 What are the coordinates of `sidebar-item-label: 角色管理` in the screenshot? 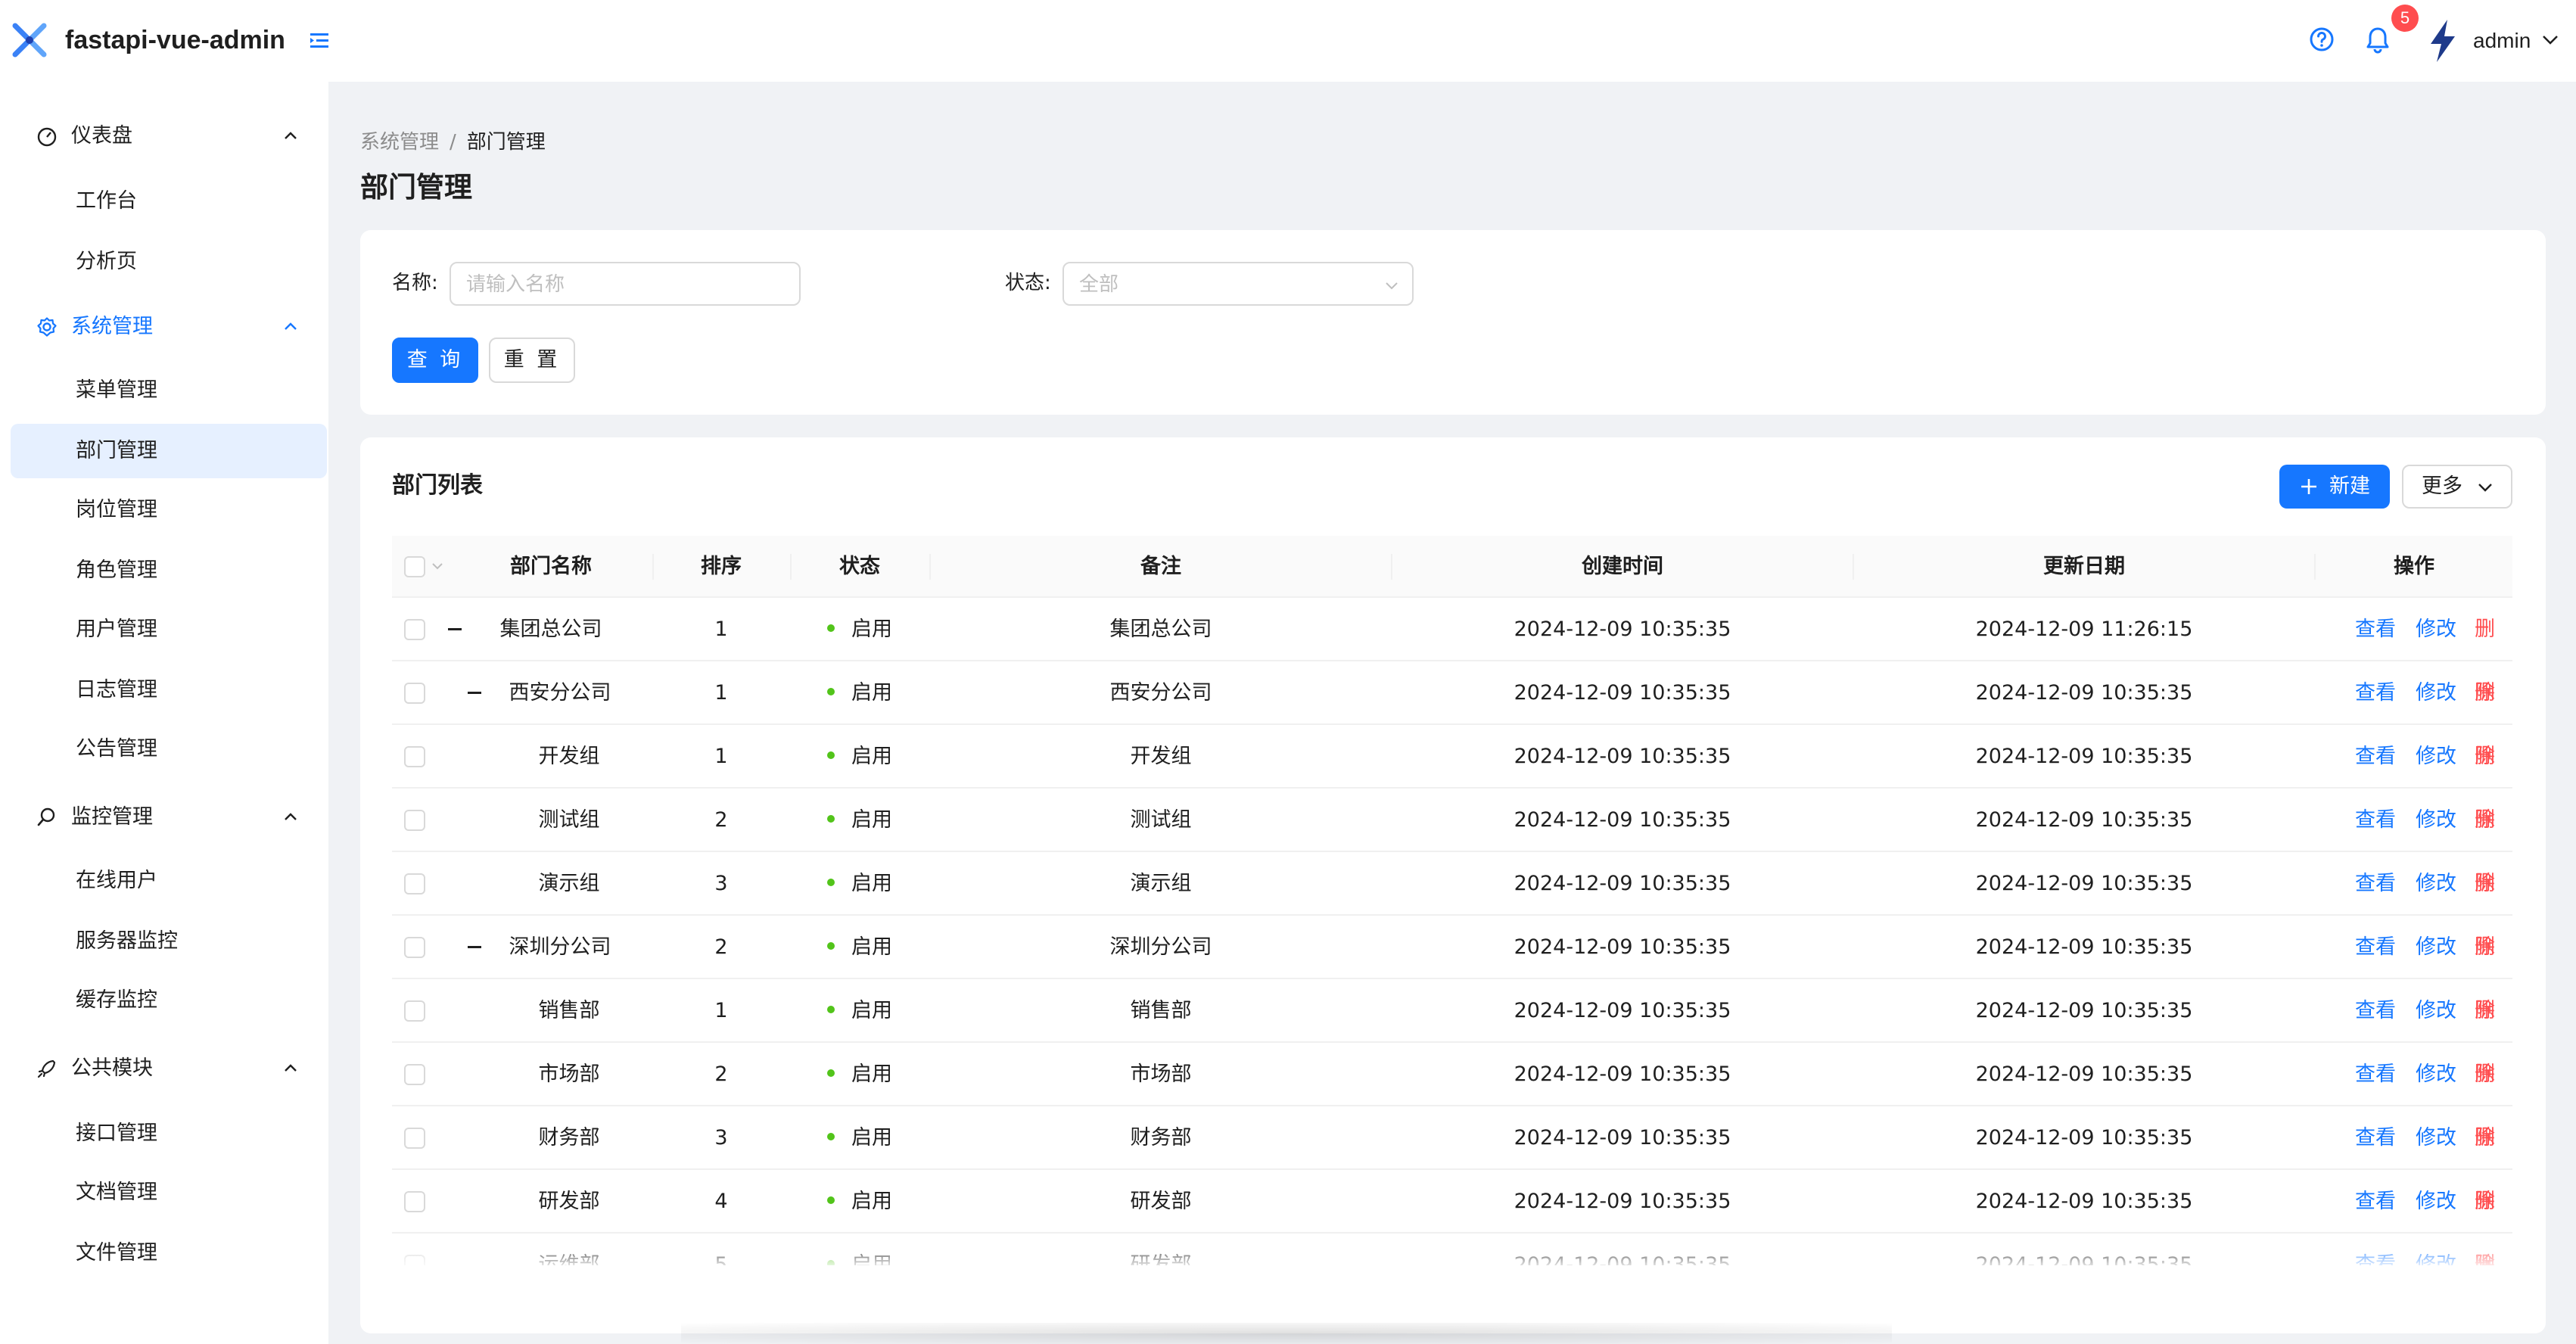 It's located at (116, 570).